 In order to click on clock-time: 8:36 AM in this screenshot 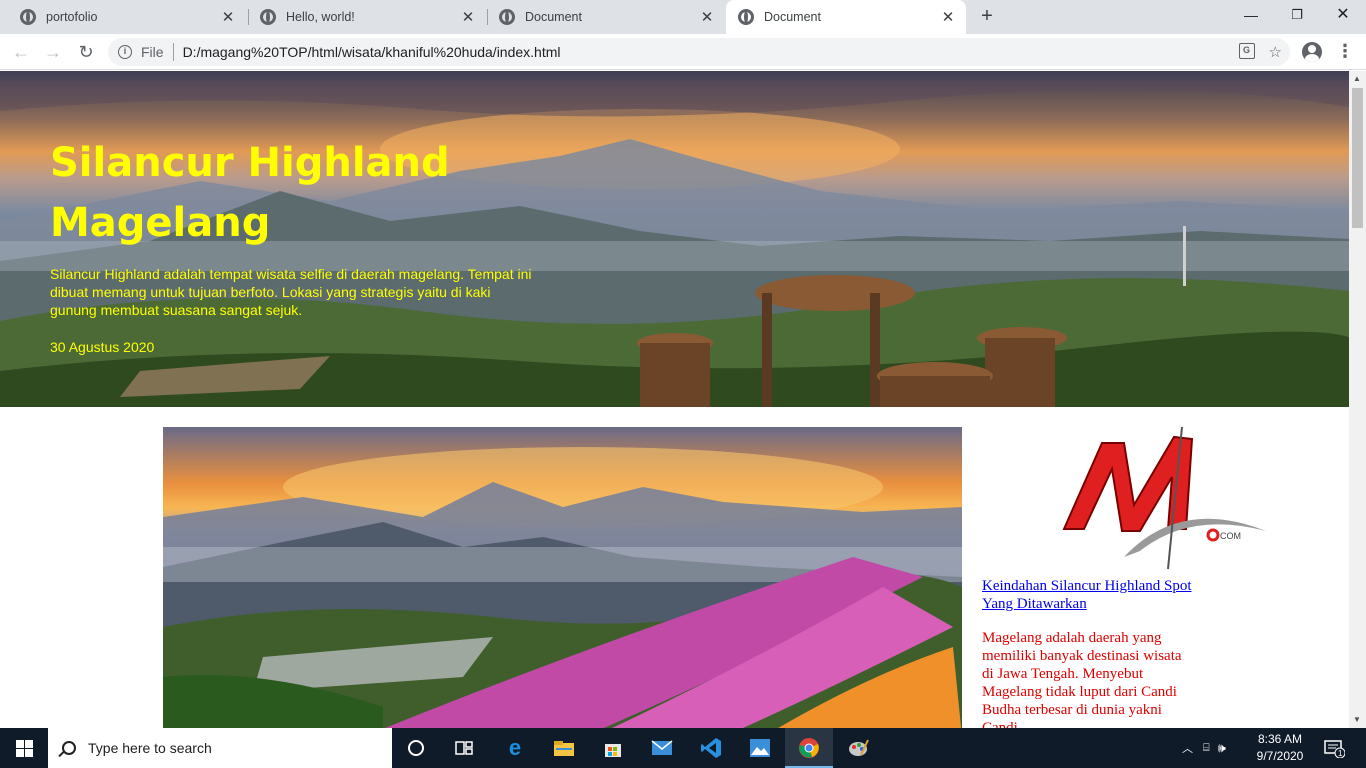, I will do `click(1280, 739)`.